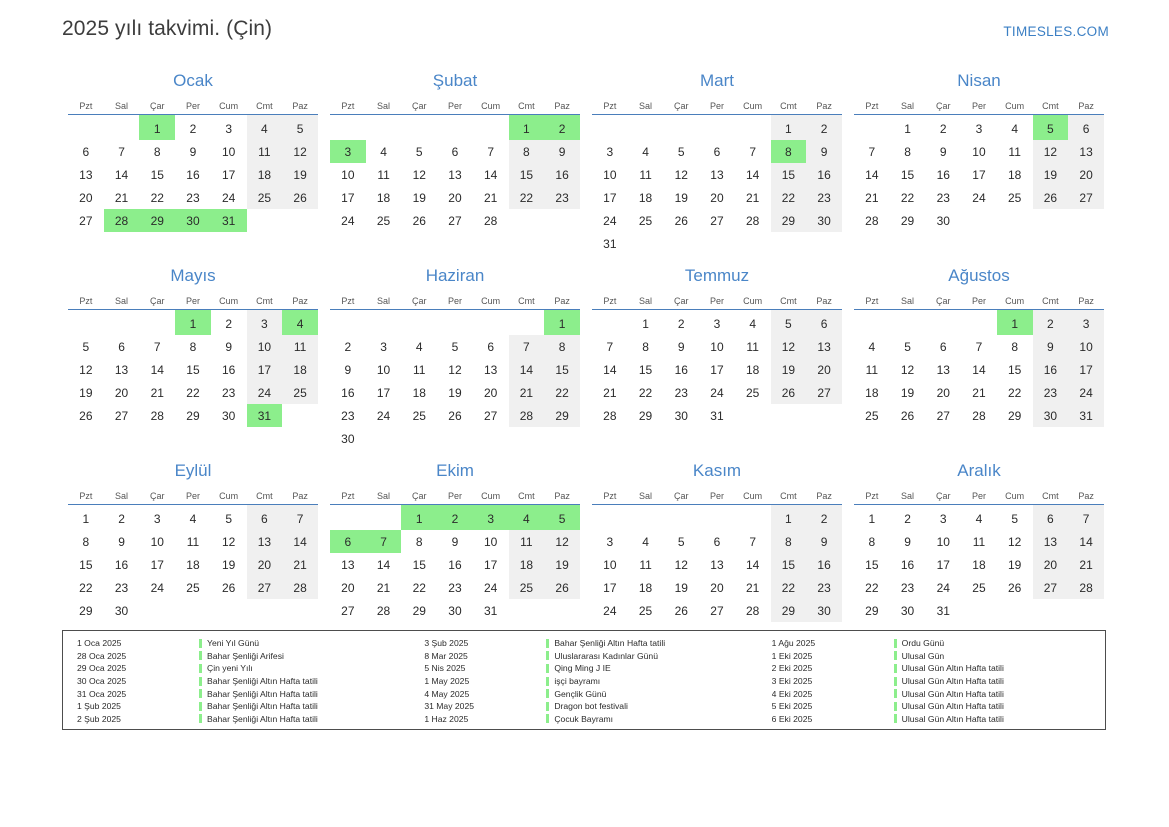  I want to click on holiday-day-cell: 5, so click(562, 517).